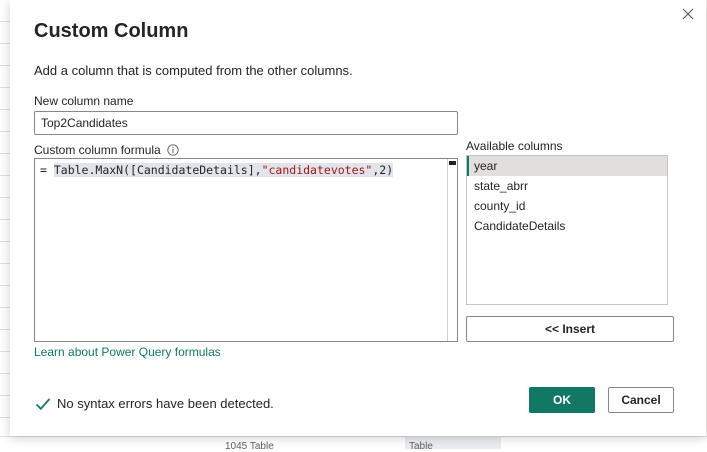  Describe the element at coordinates (127, 352) in the screenshot. I see `learn-power-query-link: Learn about Power Query formulas` at that location.